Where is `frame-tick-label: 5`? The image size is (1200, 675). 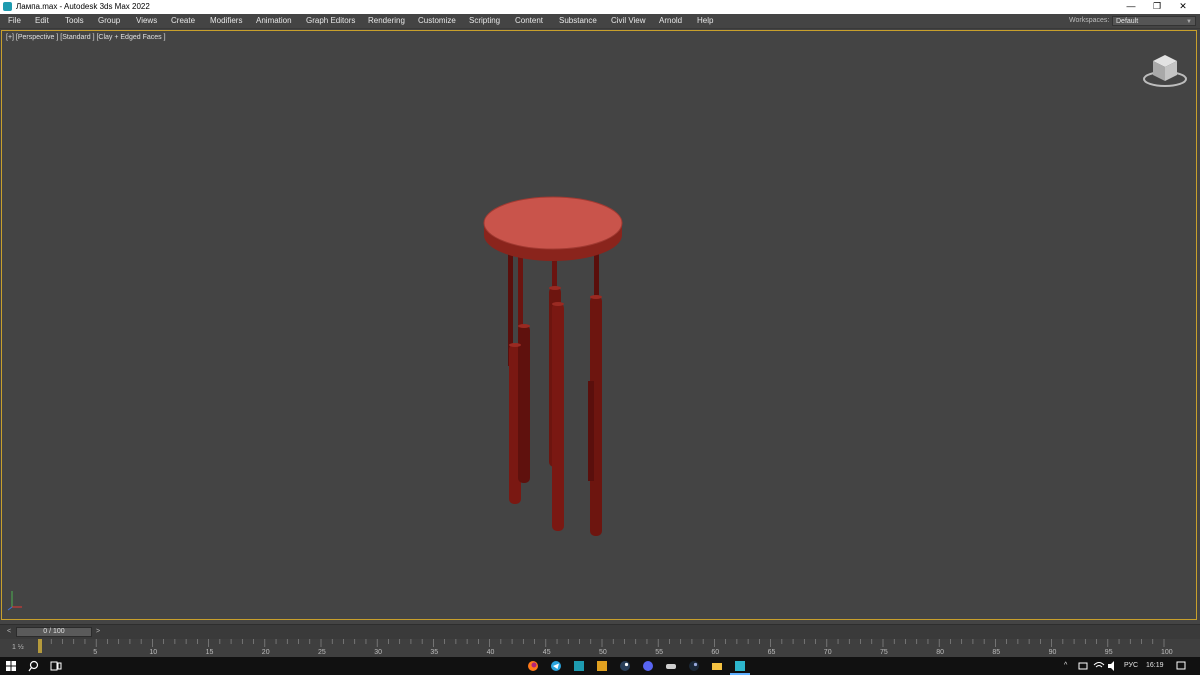 frame-tick-label: 5 is located at coordinates (95, 652).